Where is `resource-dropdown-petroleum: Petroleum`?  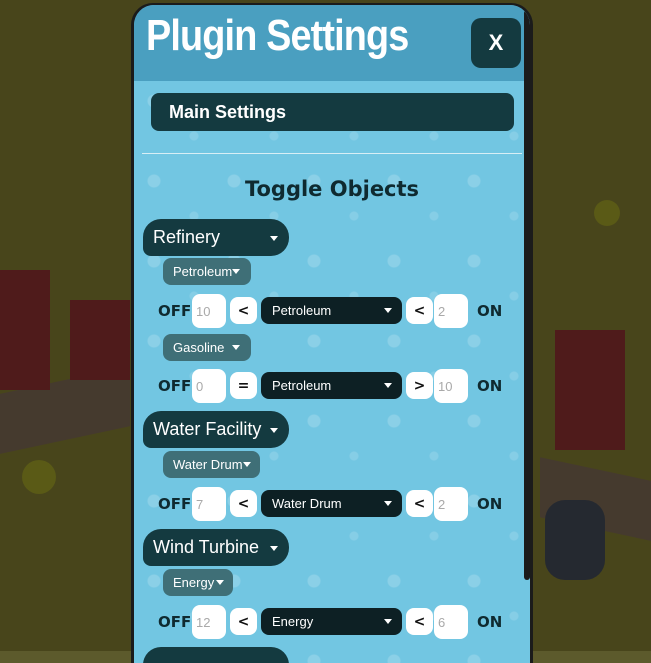
resource-dropdown-petroleum: Petroleum is located at coordinates (207, 271).